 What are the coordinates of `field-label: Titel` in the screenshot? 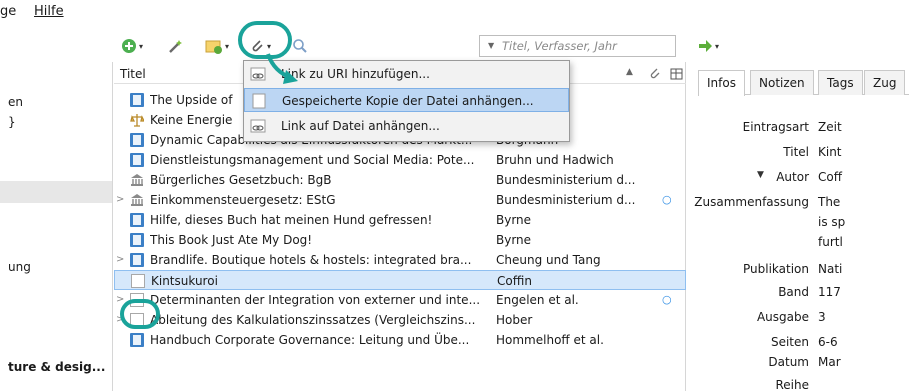 It's located at (796, 152).